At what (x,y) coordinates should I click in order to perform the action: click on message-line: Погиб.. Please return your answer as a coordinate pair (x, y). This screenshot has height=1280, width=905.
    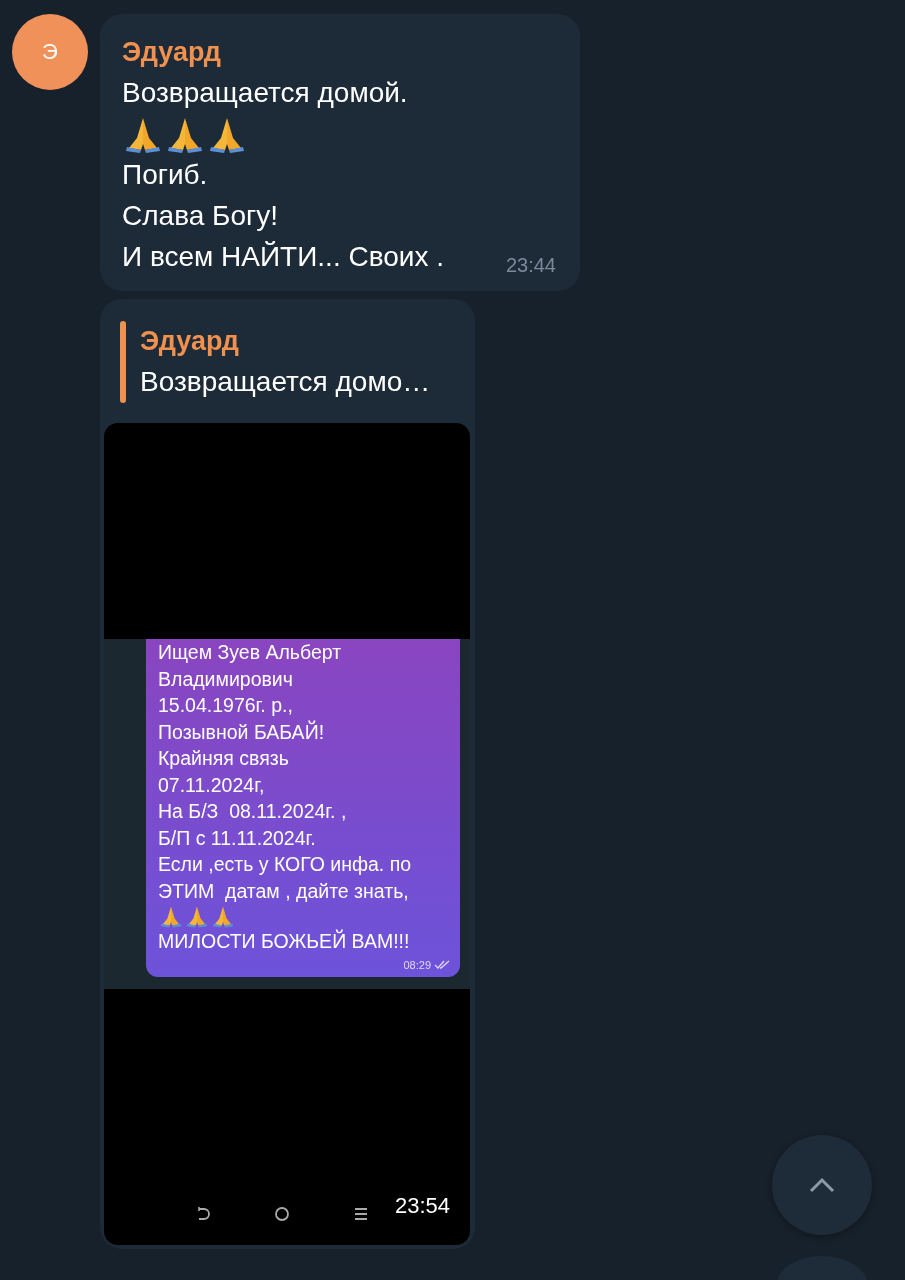
    Looking at the image, I should click on (165, 175).